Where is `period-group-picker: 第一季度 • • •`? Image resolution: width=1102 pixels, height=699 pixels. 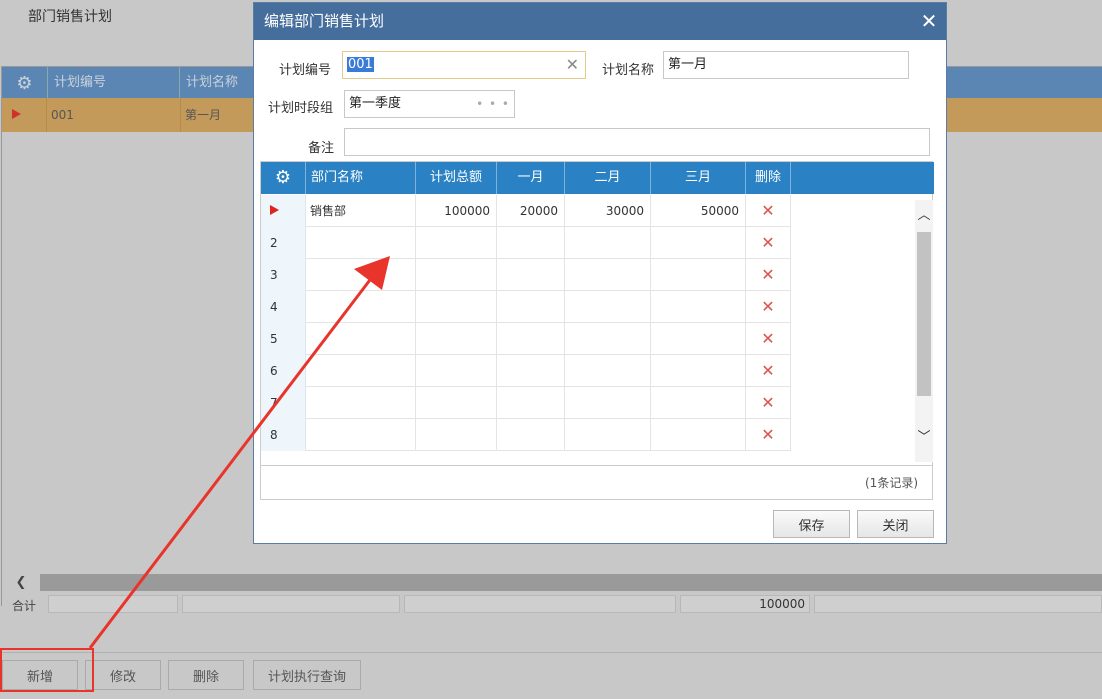 period-group-picker: 第一季度 • • • is located at coordinates (429, 104).